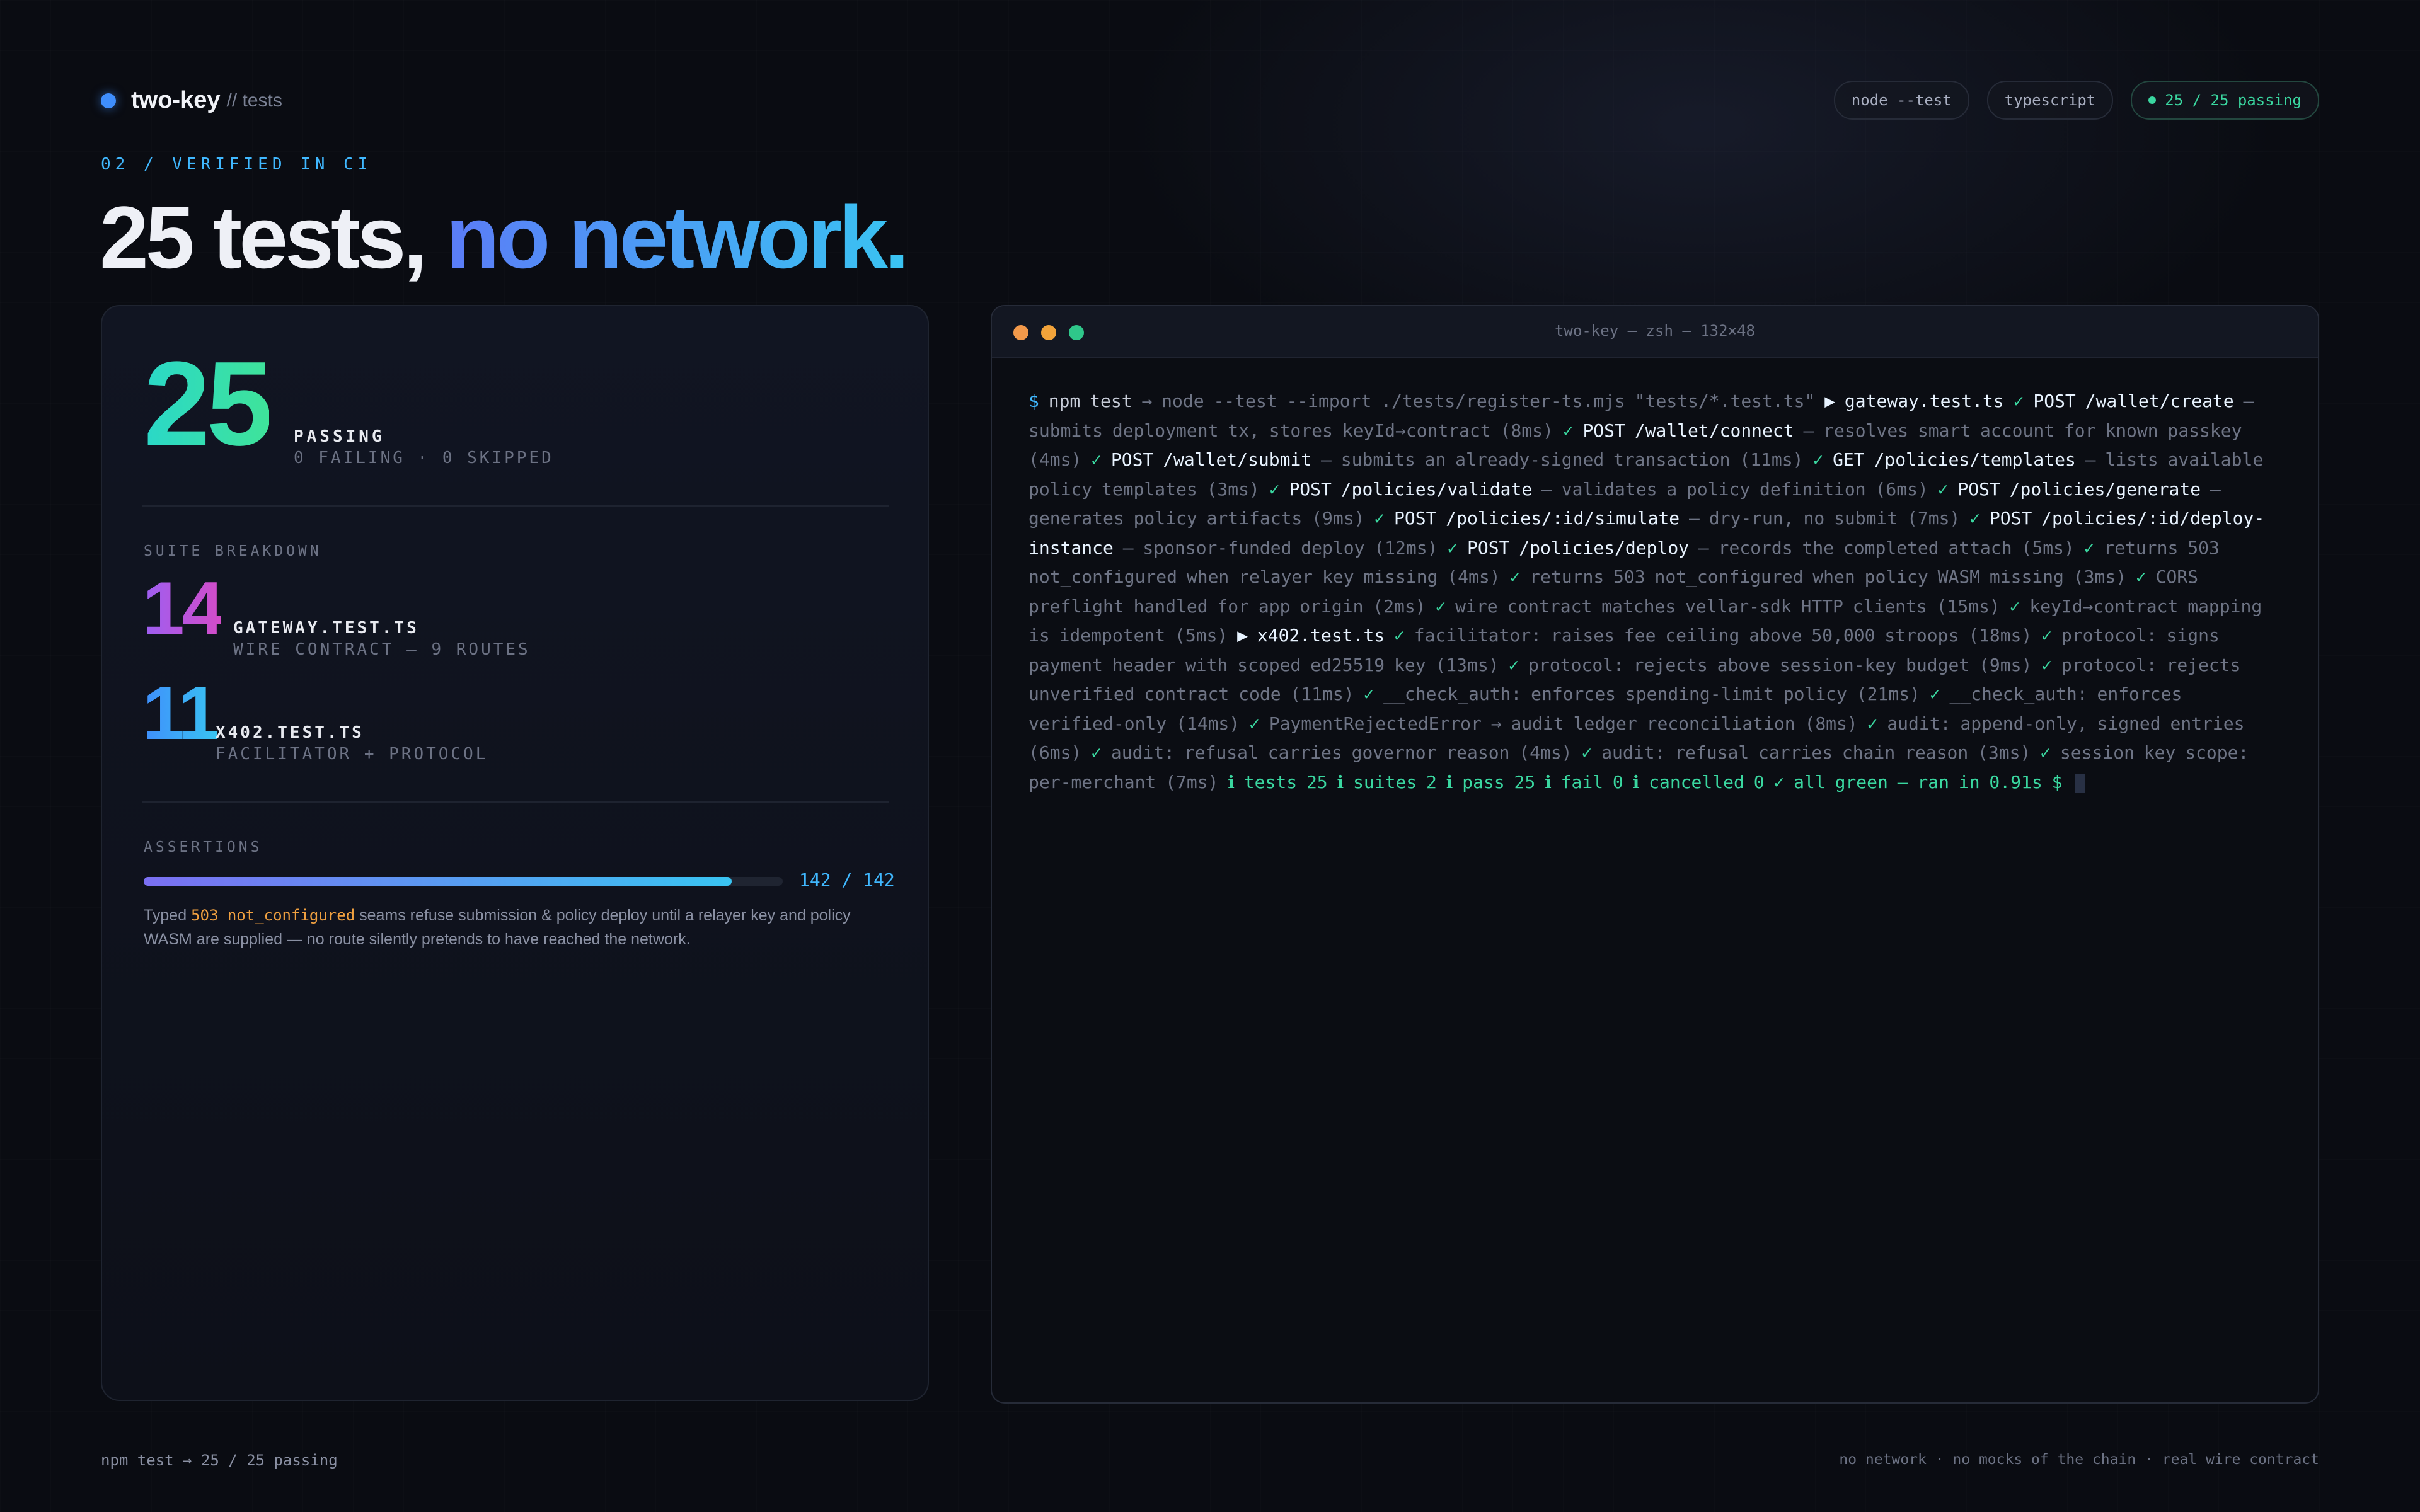 This screenshot has width=2420, height=1512. I want to click on terminal-test-desc: — validates a policy definition (6ms), so click(1735, 489).